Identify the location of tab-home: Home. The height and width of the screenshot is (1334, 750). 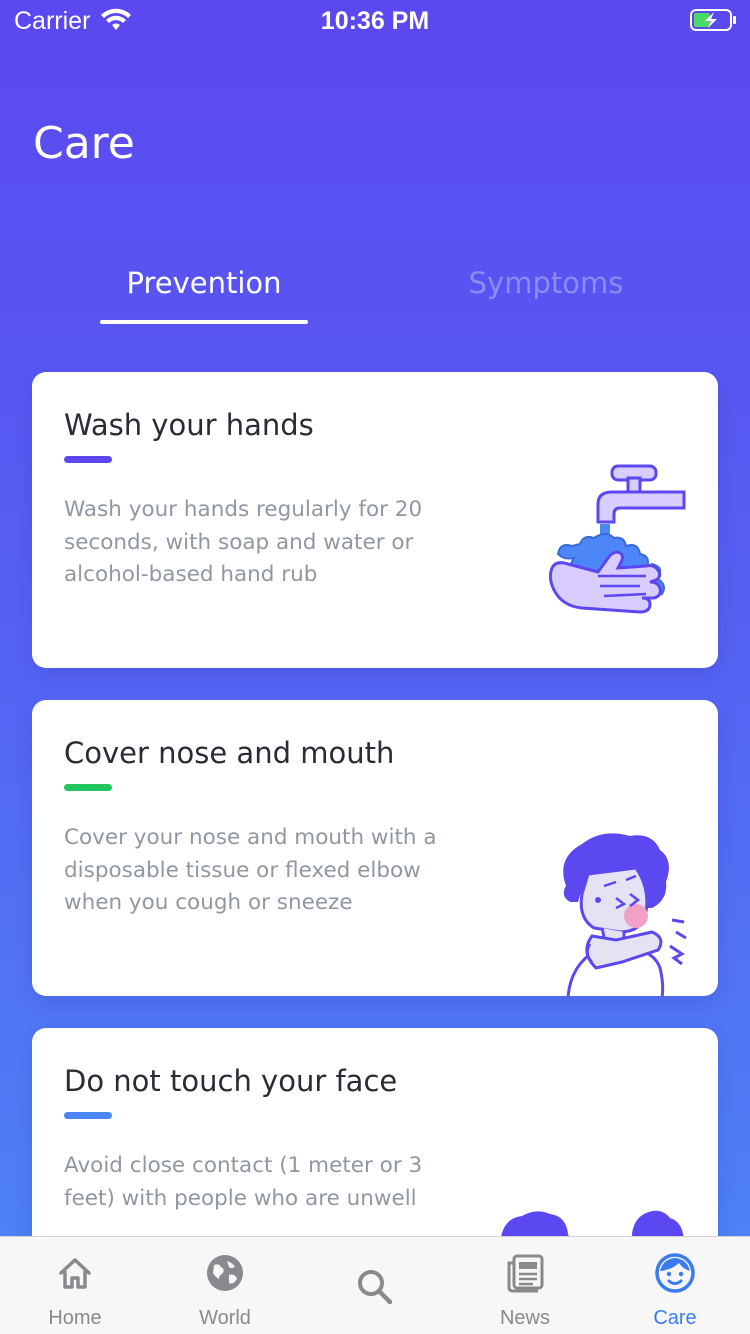
(75, 1285).